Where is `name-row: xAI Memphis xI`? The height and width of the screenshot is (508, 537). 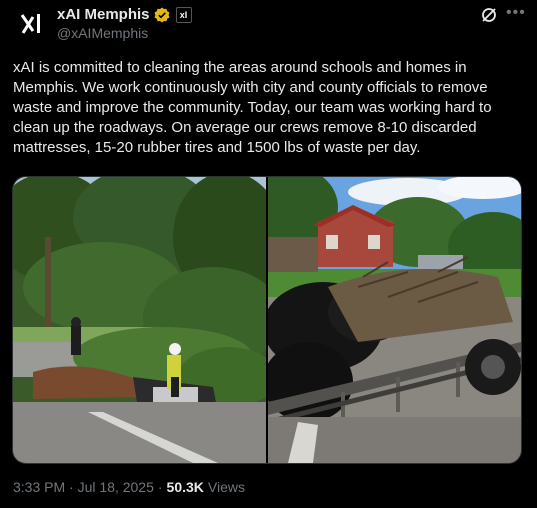 name-row: xAI Memphis xI is located at coordinates (124, 14).